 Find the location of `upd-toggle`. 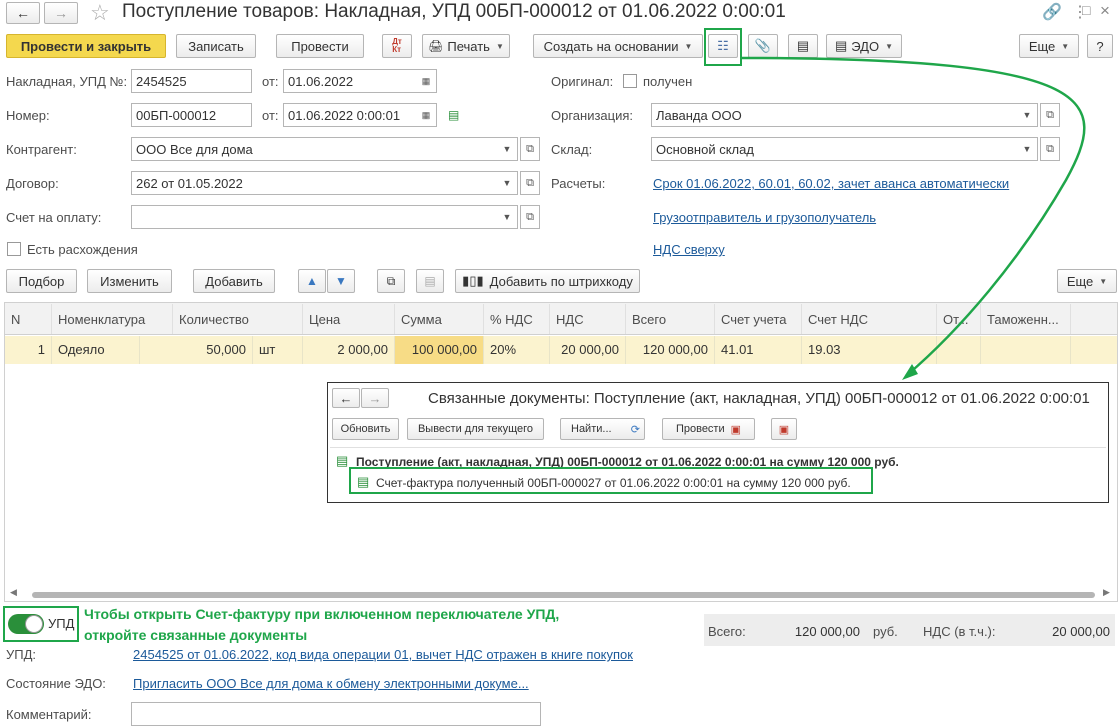

upd-toggle is located at coordinates (26, 624).